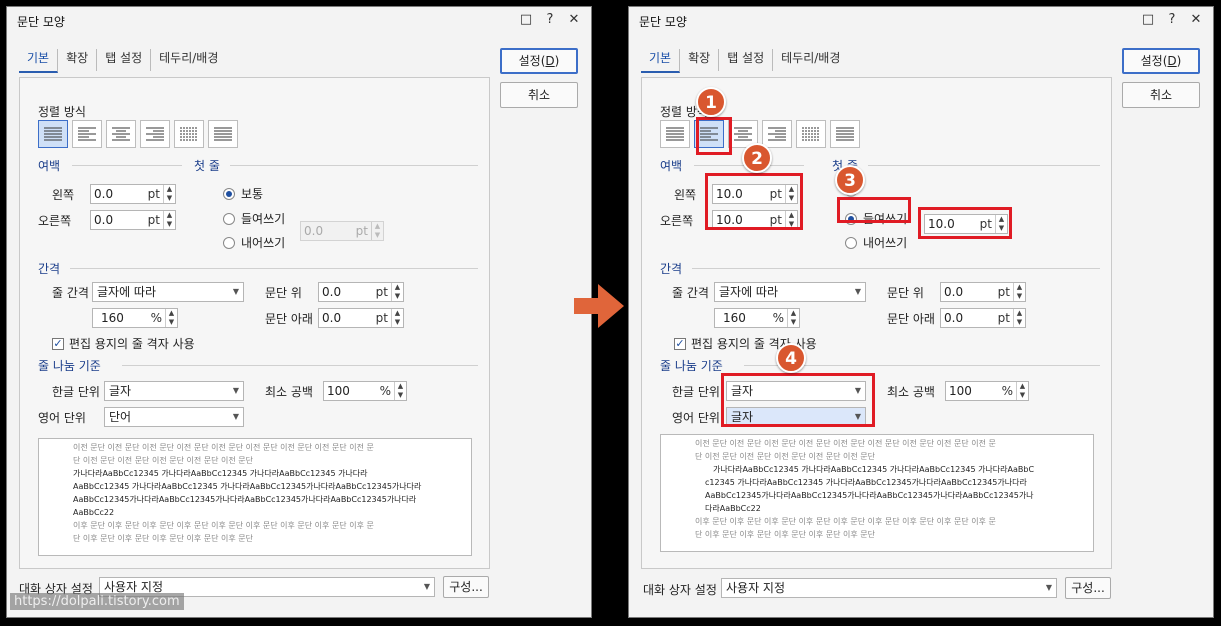 This screenshot has width=1221, height=626. I want to click on align-center-icon, so click(121, 134).